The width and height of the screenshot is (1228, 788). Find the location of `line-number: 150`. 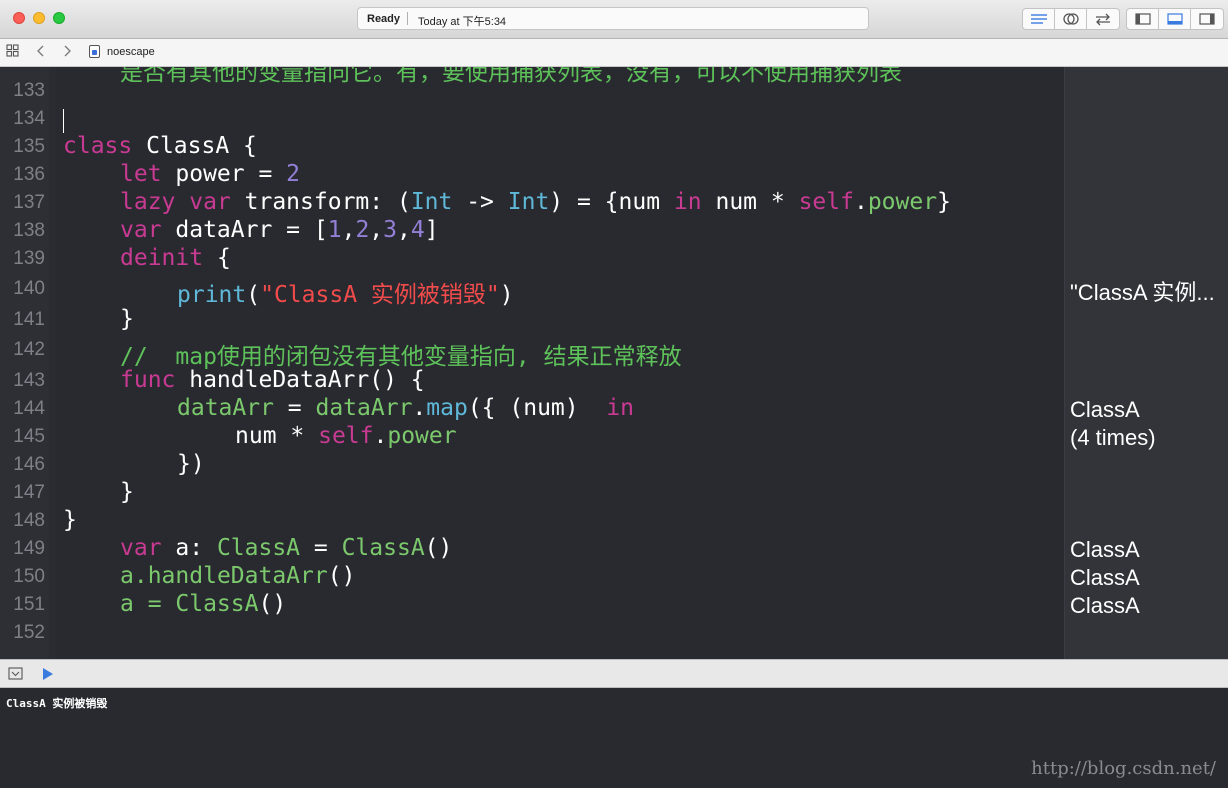

line-number: 150 is located at coordinates (29, 576).